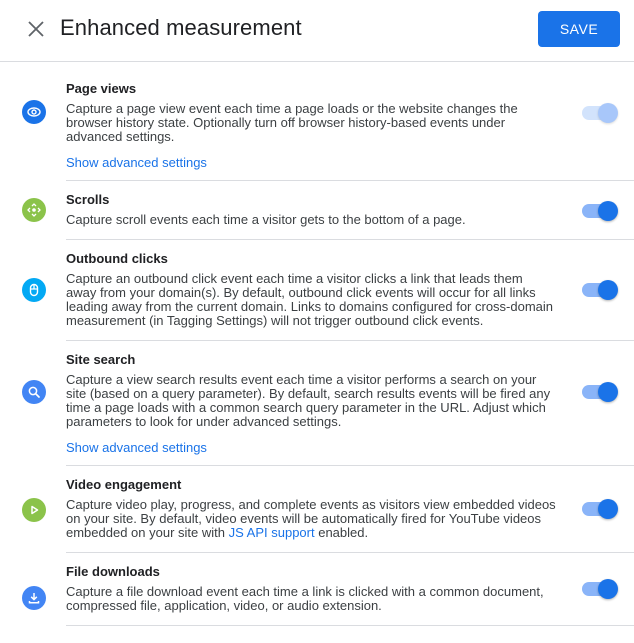  I want to click on video-engagement-toggle, so click(600, 509).